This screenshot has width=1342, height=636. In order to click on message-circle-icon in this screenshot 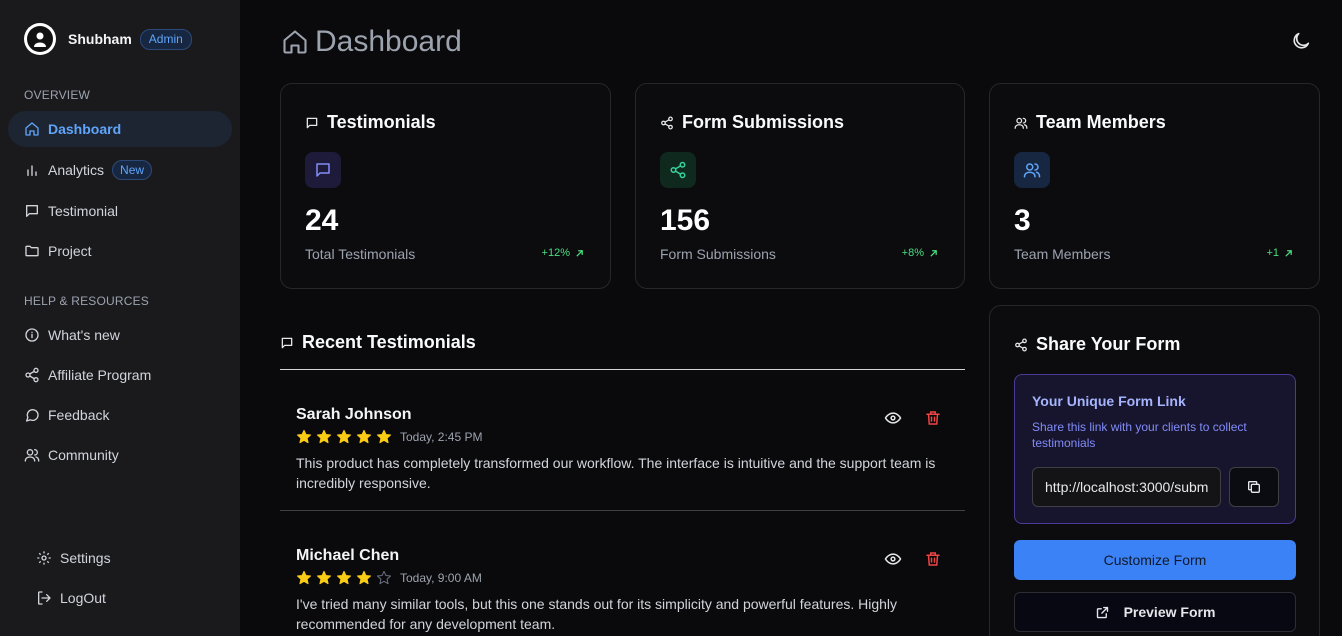, I will do `click(32, 415)`.